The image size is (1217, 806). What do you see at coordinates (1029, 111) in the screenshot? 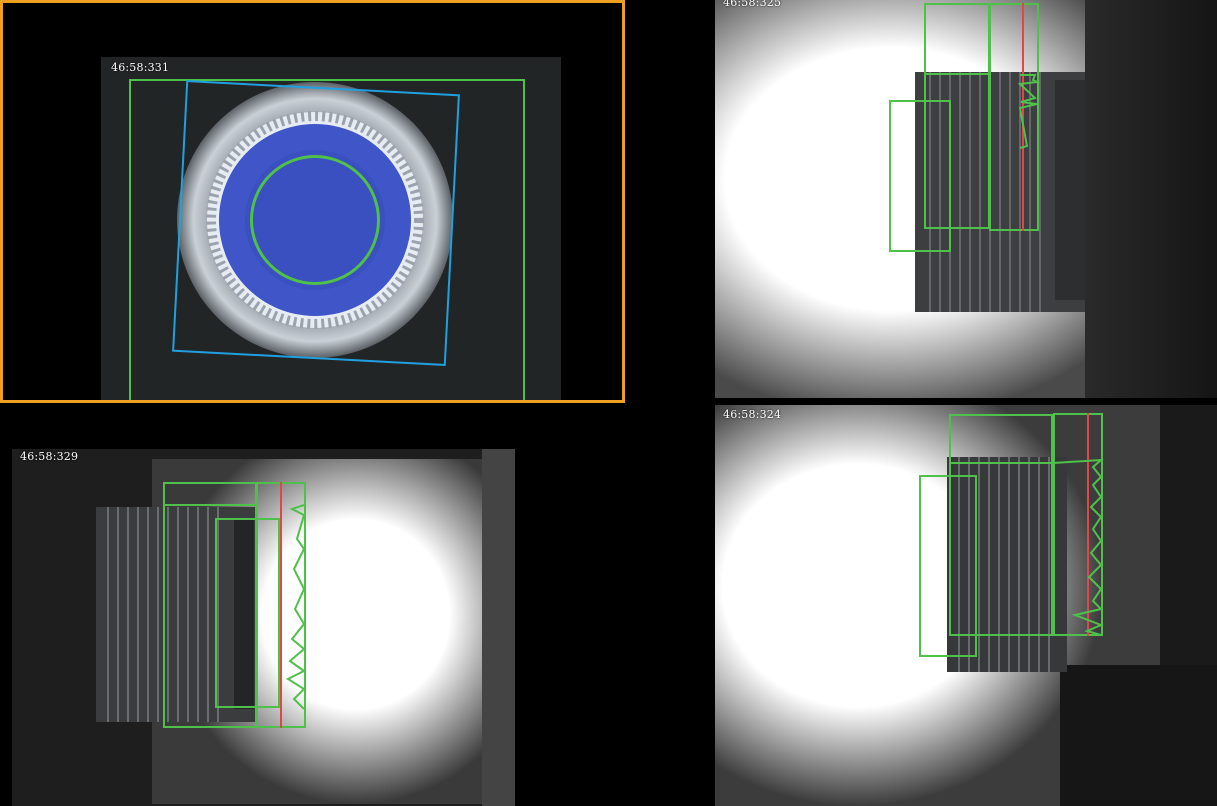
I see `edge-profile-top-right` at bounding box center [1029, 111].